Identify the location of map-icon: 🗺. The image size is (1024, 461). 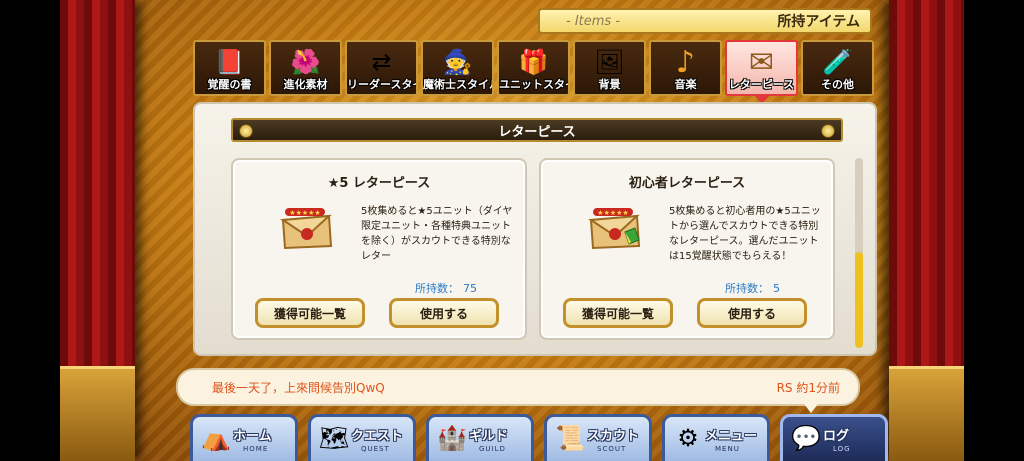
(334, 438).